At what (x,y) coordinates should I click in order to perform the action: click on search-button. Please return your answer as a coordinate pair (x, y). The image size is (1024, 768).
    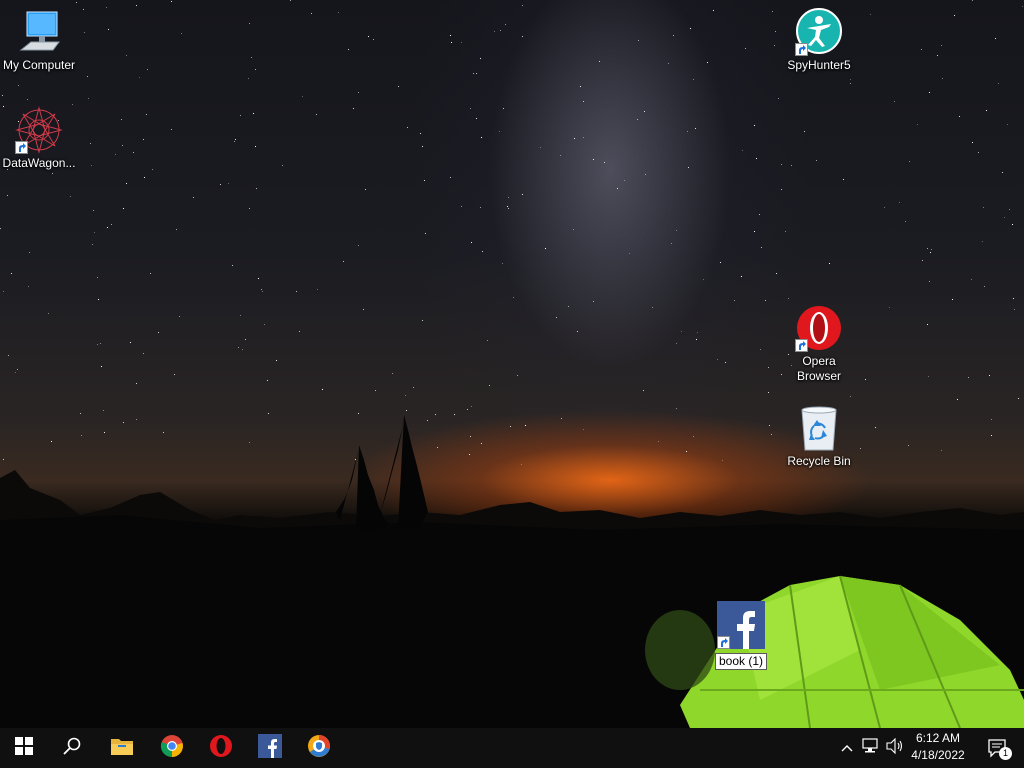
    Looking at the image, I should click on (72, 748).